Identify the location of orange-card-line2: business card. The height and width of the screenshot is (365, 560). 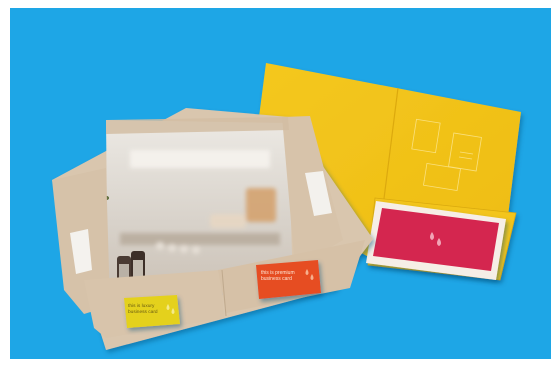
(276, 279).